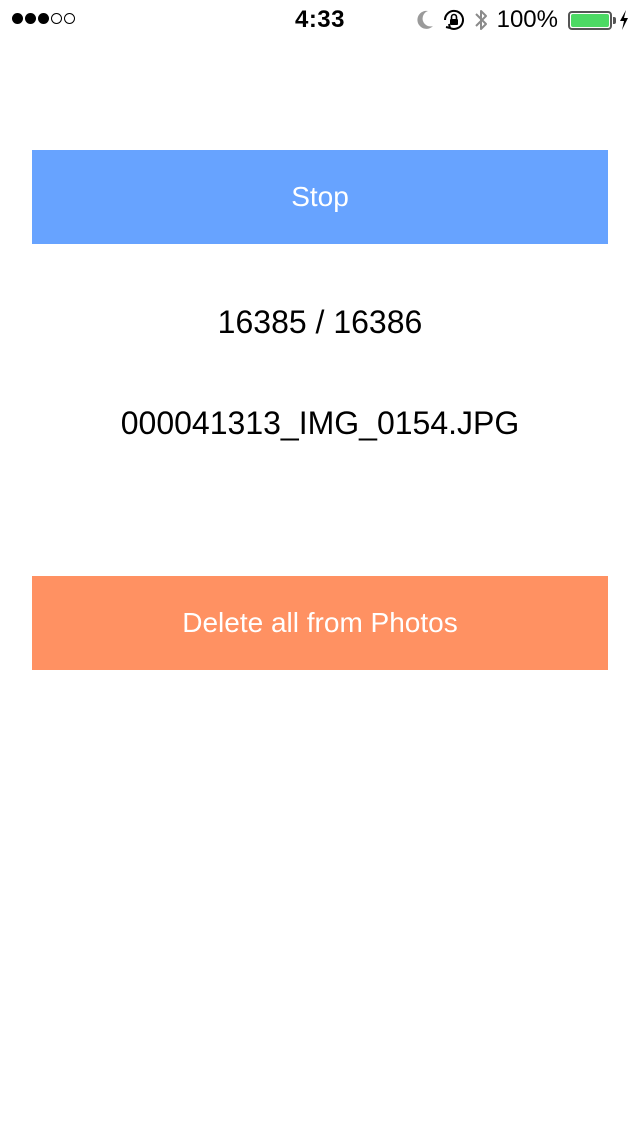  Describe the element at coordinates (624, 20) in the screenshot. I see `charging-bolt-icon` at that location.